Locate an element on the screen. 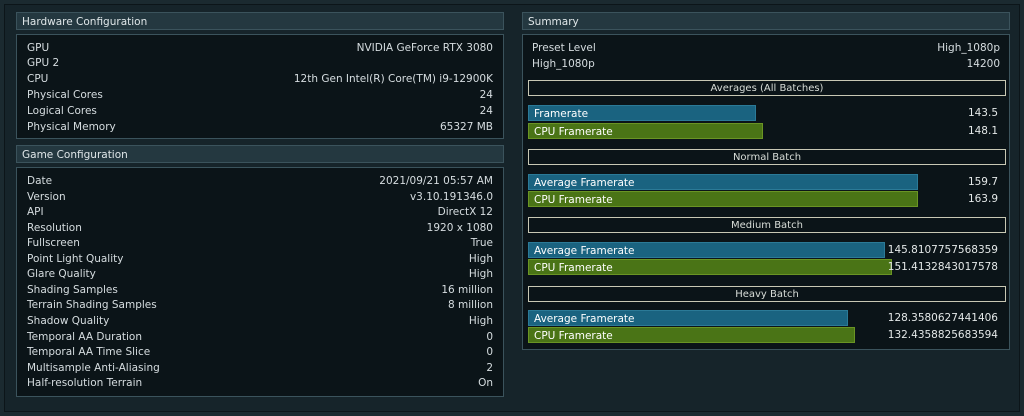 This screenshot has height=416, width=1024. game-value: 2021/09/21 05:57 AM is located at coordinates (436, 181).